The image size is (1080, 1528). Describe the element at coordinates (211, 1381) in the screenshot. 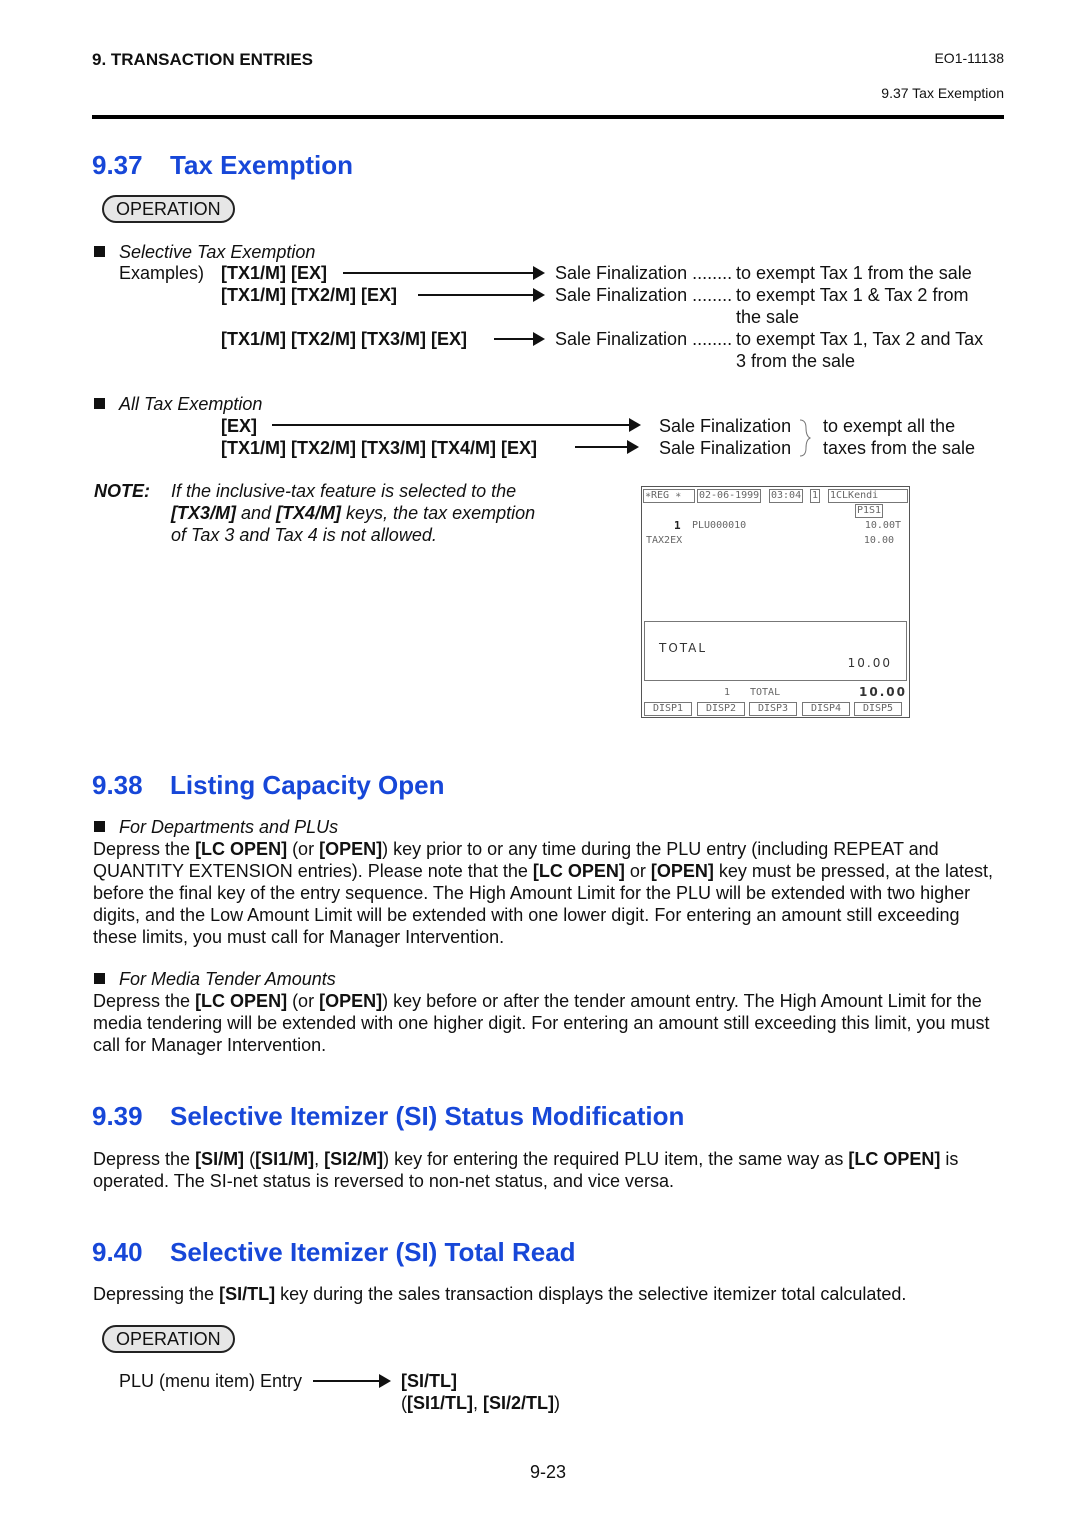

I see `entry-label: PLU (menu item) Entry` at that location.